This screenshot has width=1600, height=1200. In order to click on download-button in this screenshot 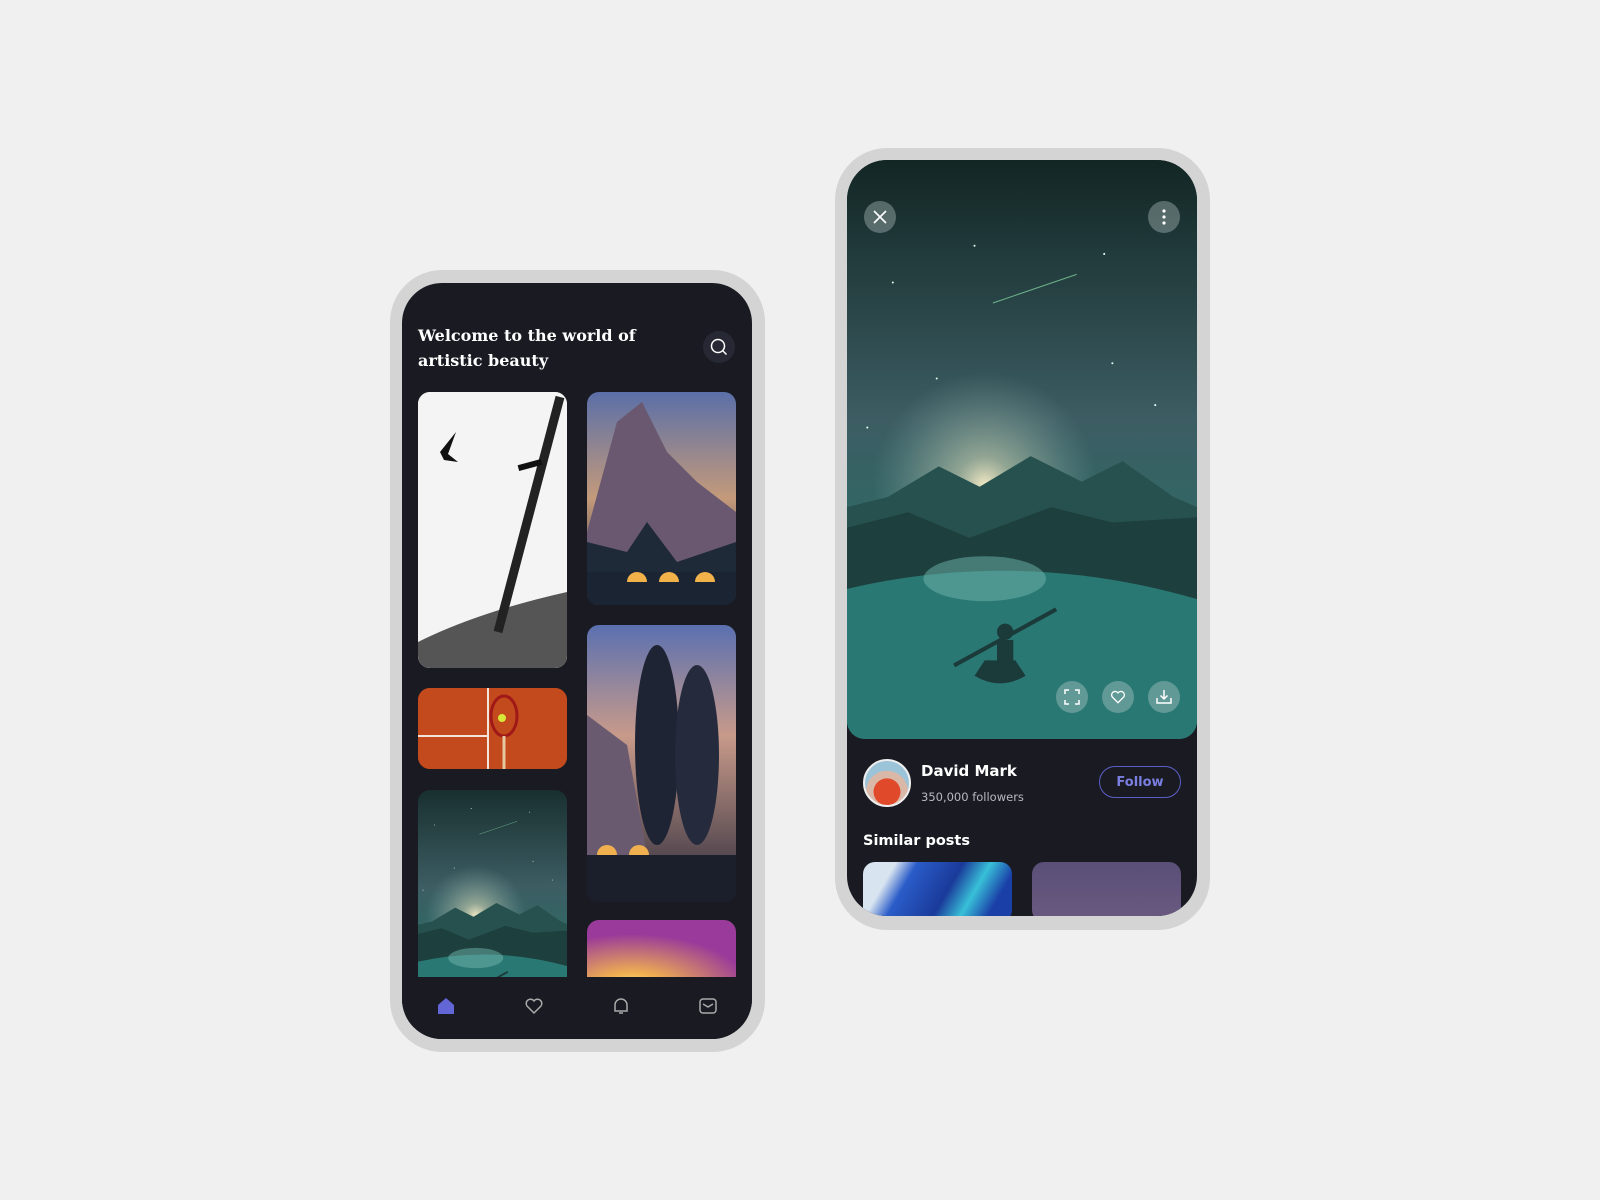, I will do `click(1164, 697)`.